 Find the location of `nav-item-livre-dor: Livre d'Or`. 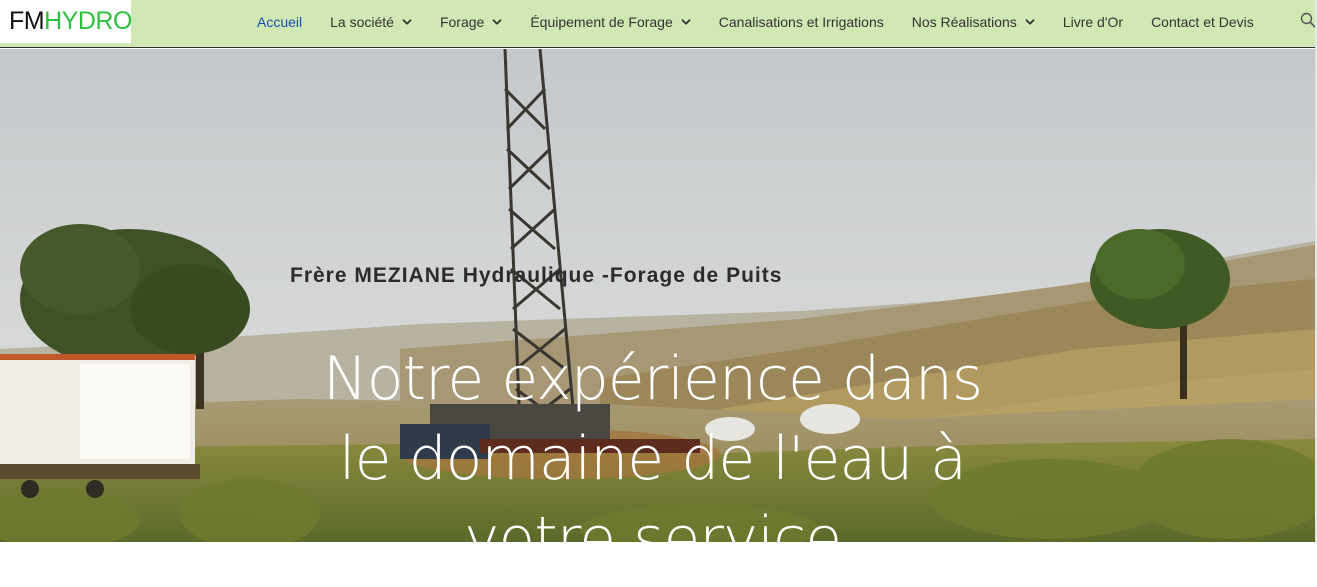

nav-item-livre-dor: Livre d'Or is located at coordinates (1093, 22).